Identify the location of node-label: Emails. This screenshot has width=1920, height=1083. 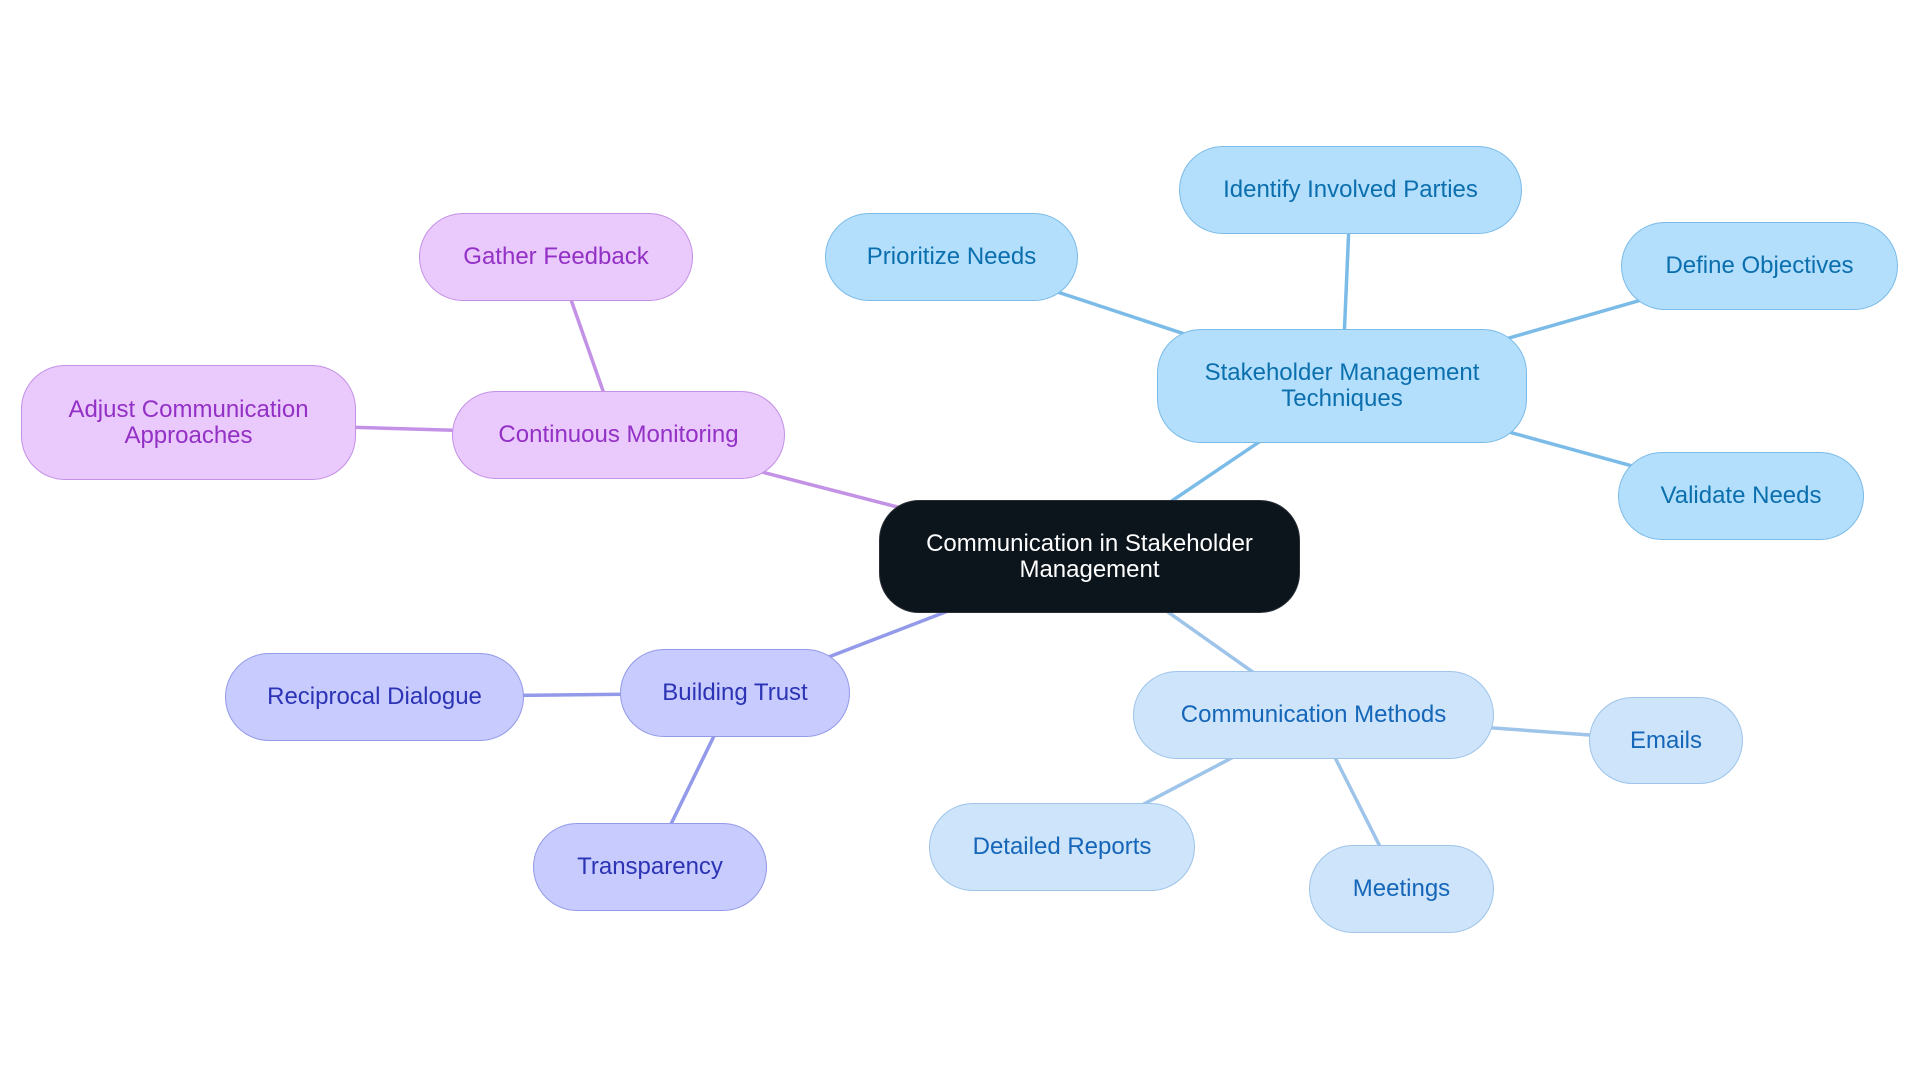
(1665, 740).